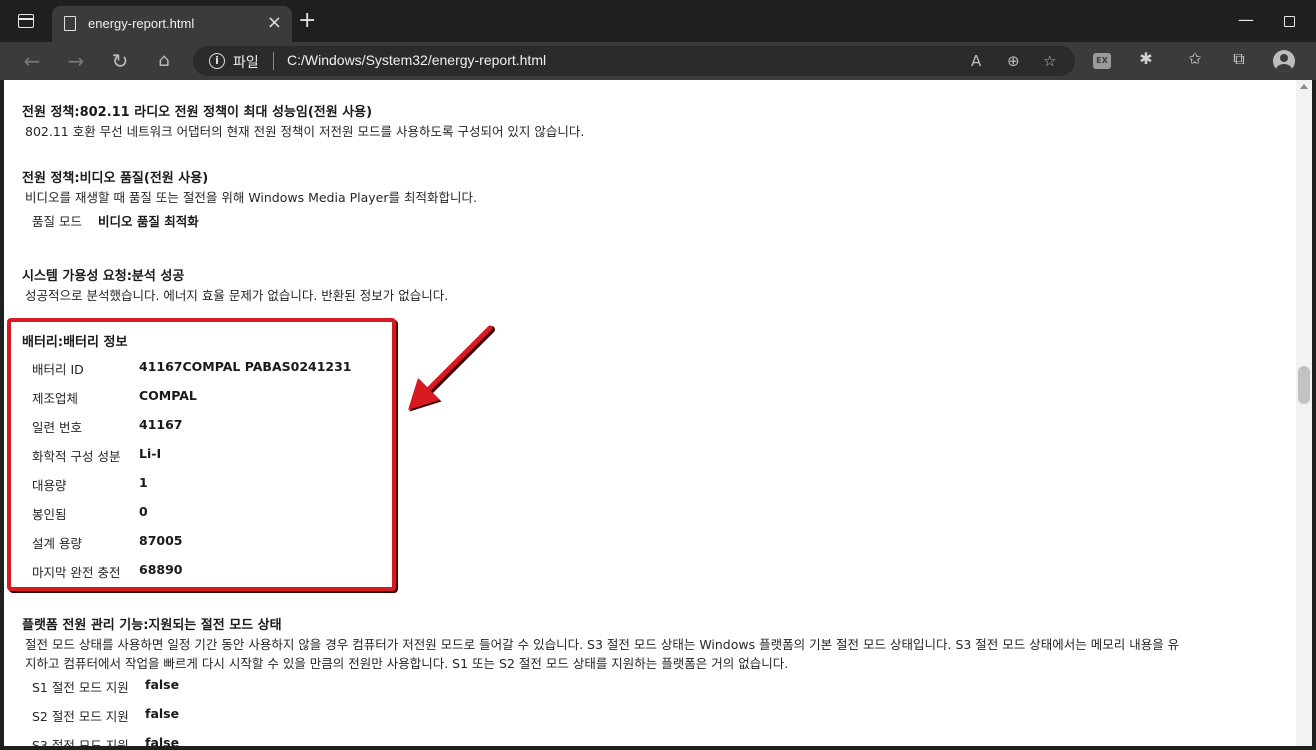  I want to click on row-label: S1 절전 모드 지원, so click(80, 687).